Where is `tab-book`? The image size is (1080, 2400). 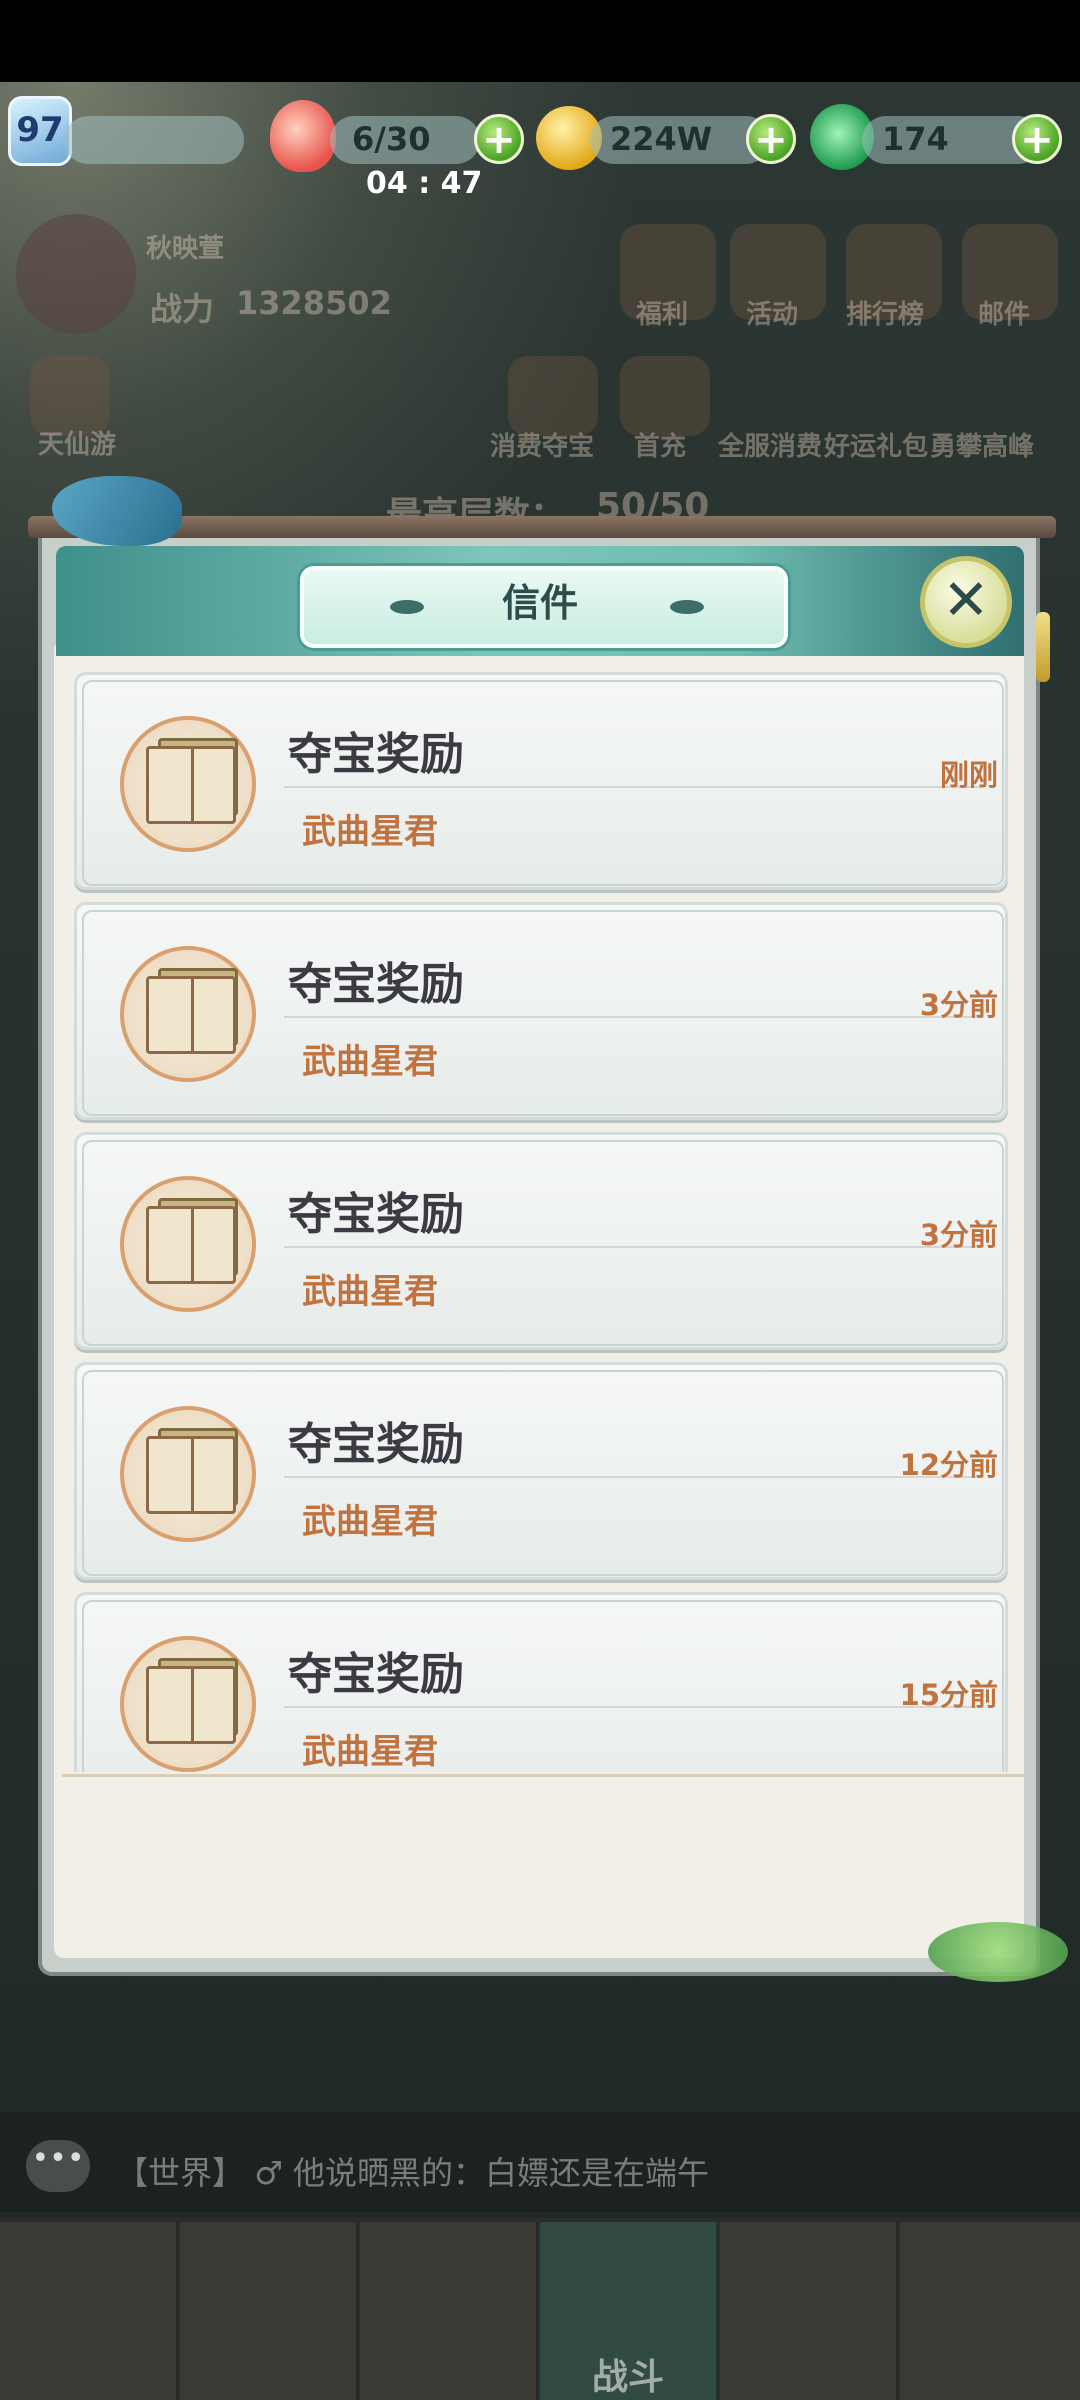 tab-book is located at coordinates (809, 2311).